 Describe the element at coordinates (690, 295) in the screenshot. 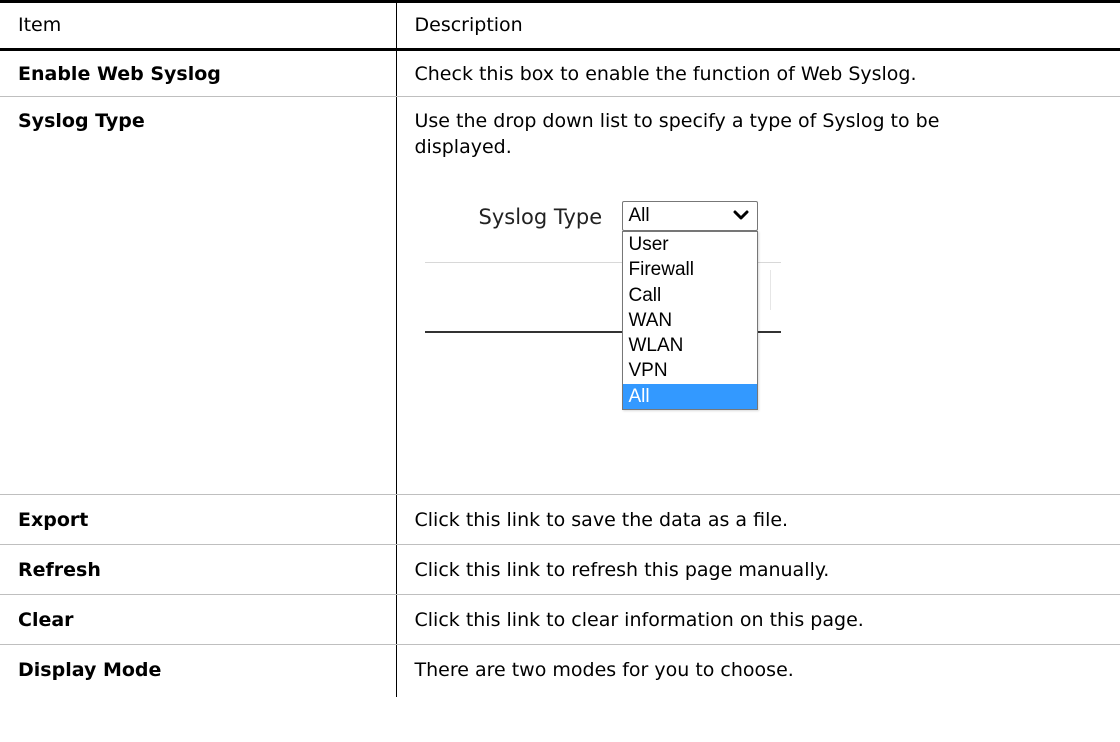

I see `syslog-option-call: Call` at that location.